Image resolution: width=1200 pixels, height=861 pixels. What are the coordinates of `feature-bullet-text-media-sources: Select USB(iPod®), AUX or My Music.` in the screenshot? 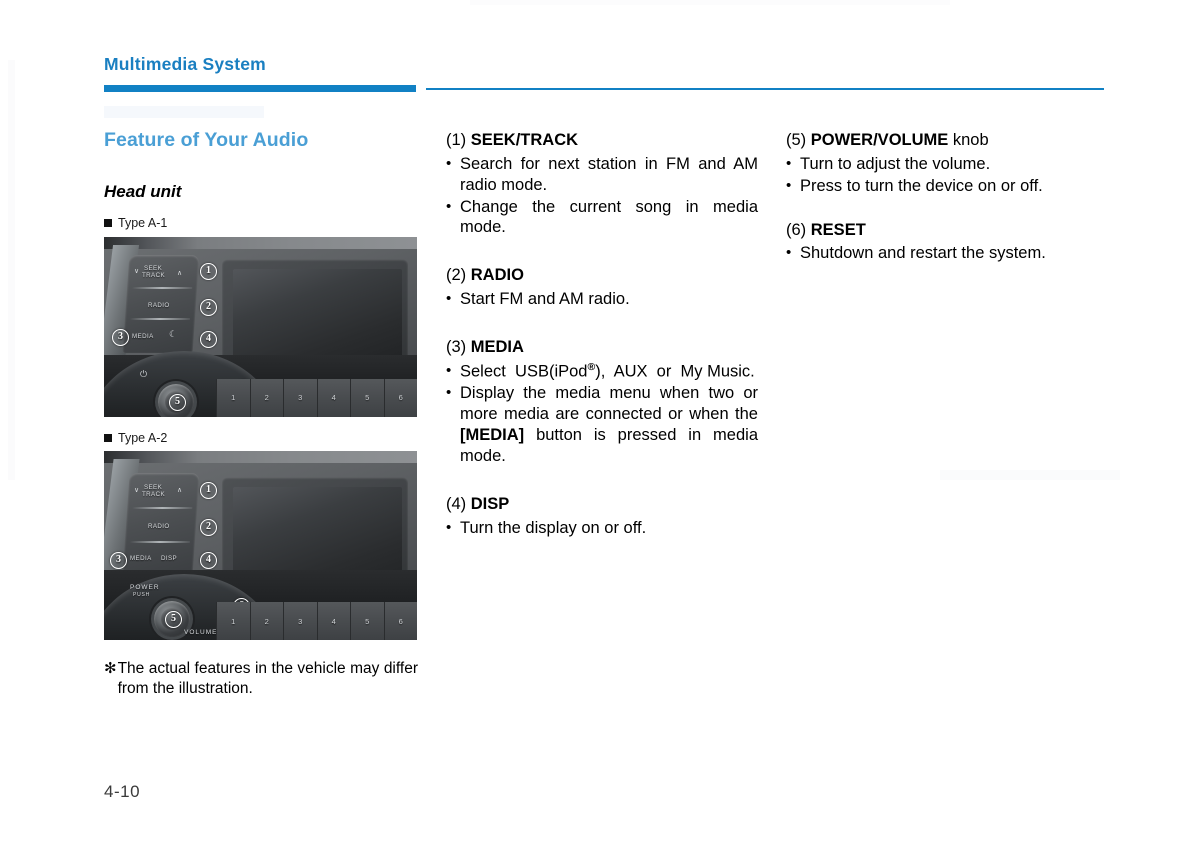 It's located at (607, 370).